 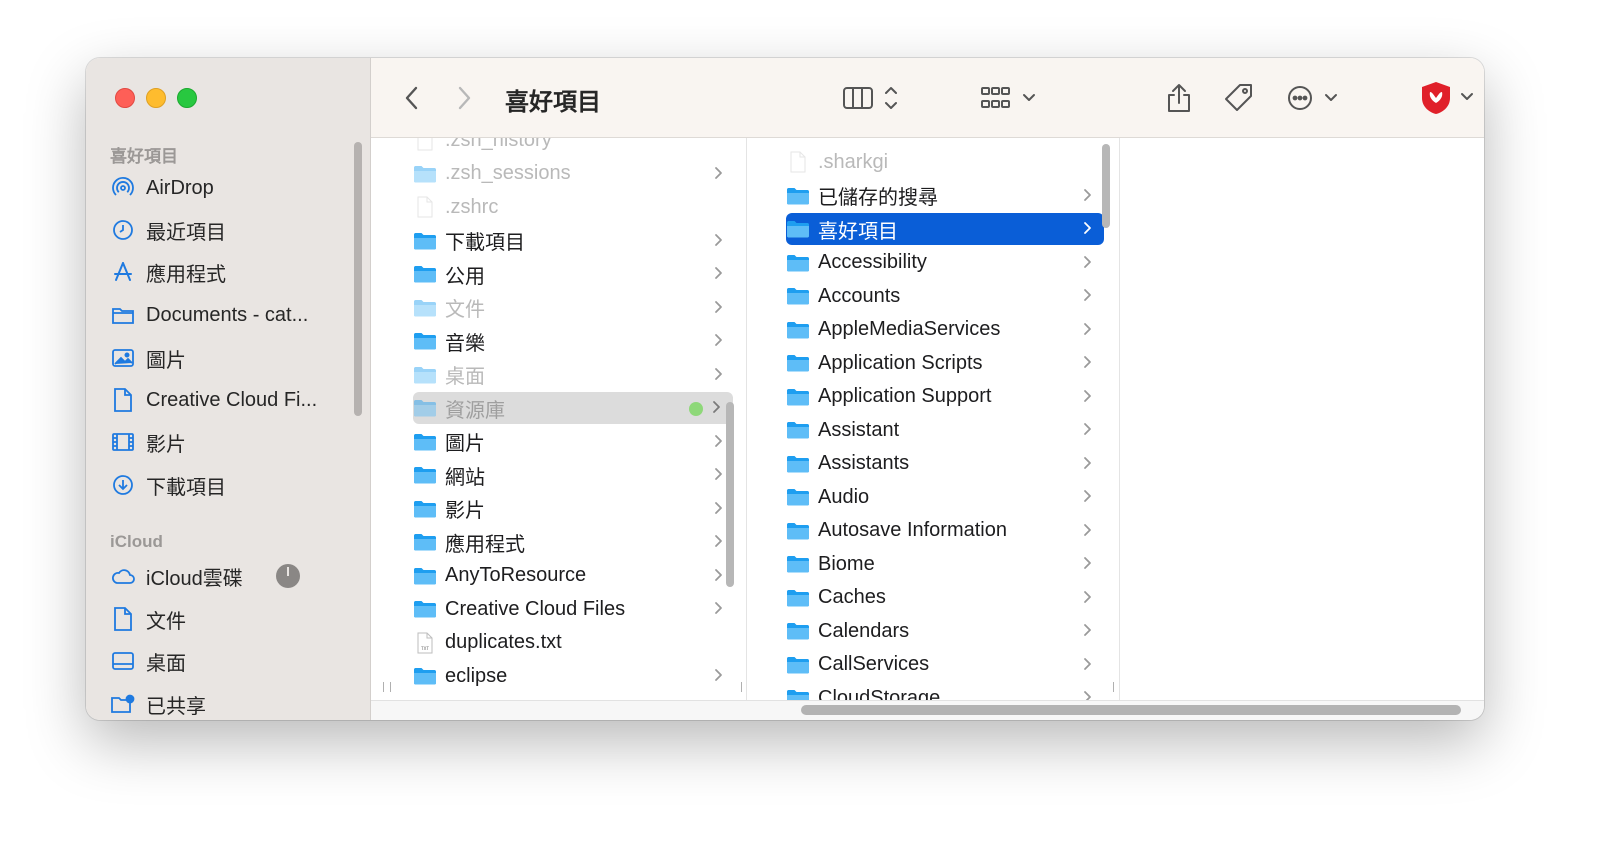 What do you see at coordinates (858, 231) in the screenshot?
I see `row-label: 喜好項目` at bounding box center [858, 231].